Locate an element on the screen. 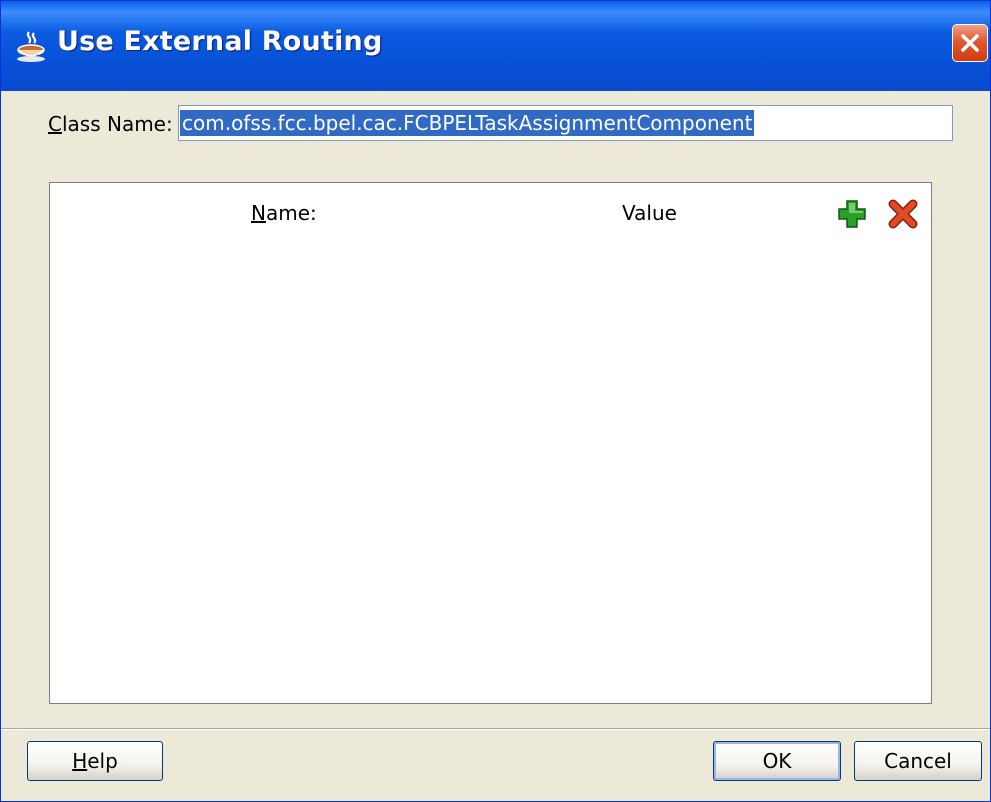  column-header-value: Value is located at coordinates (649, 213).